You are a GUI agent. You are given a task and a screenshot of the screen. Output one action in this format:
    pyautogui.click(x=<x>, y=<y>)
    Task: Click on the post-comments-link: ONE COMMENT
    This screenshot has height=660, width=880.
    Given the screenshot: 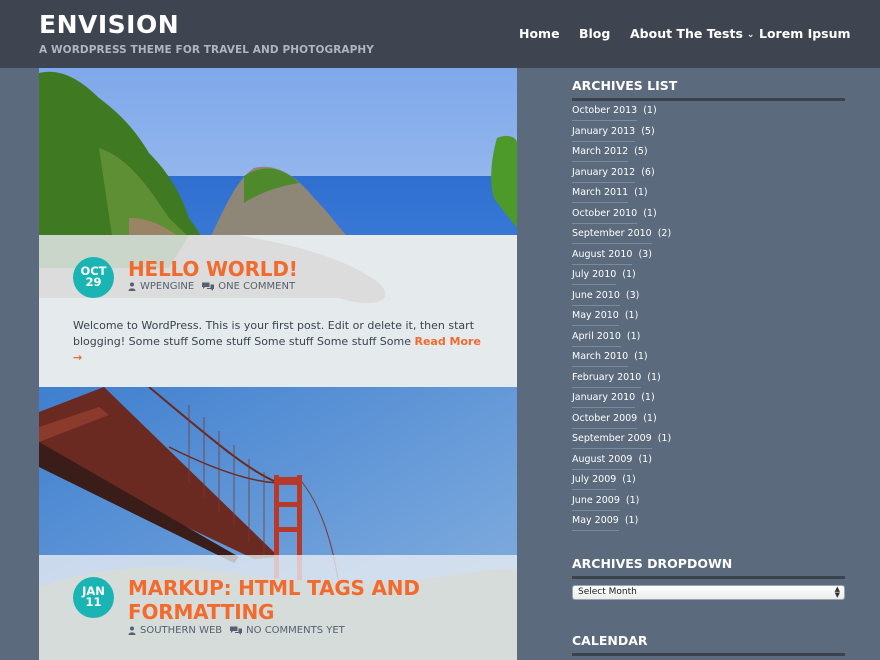 What is the action you would take?
    pyautogui.click(x=256, y=286)
    